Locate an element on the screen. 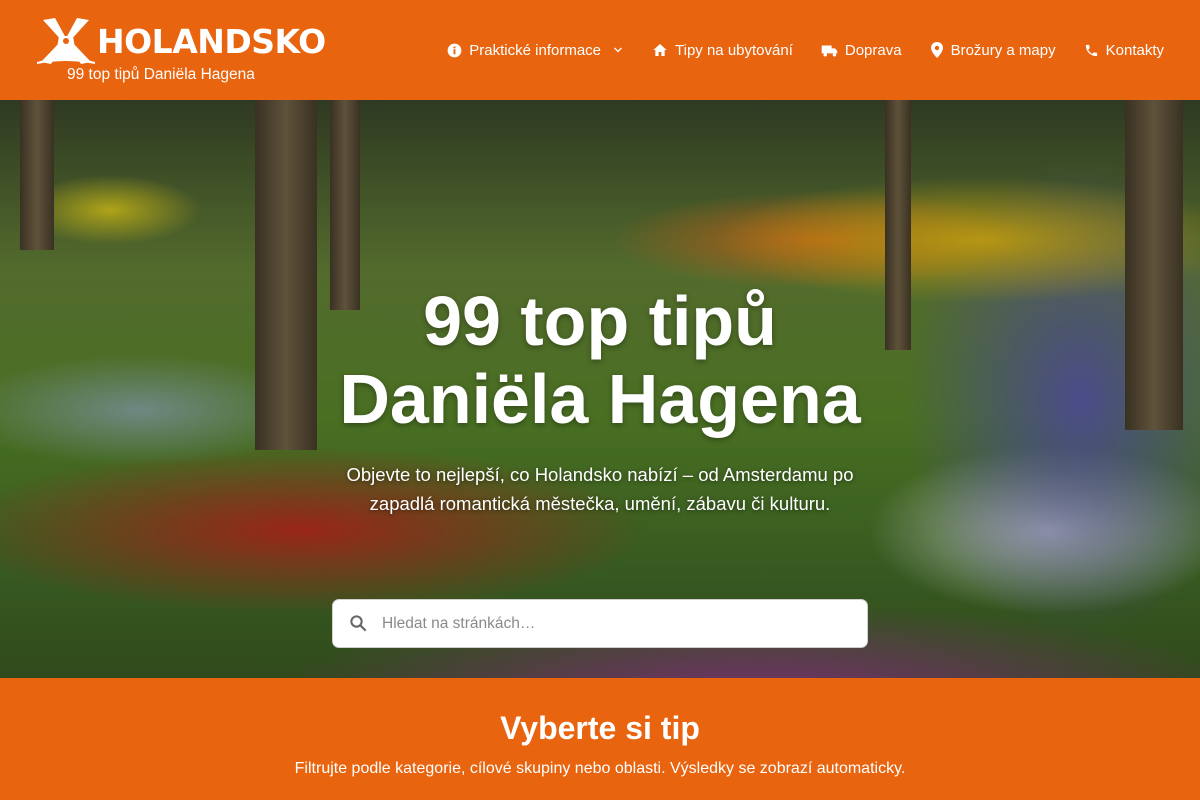  nav-label: Kontakty is located at coordinates (1134, 50).